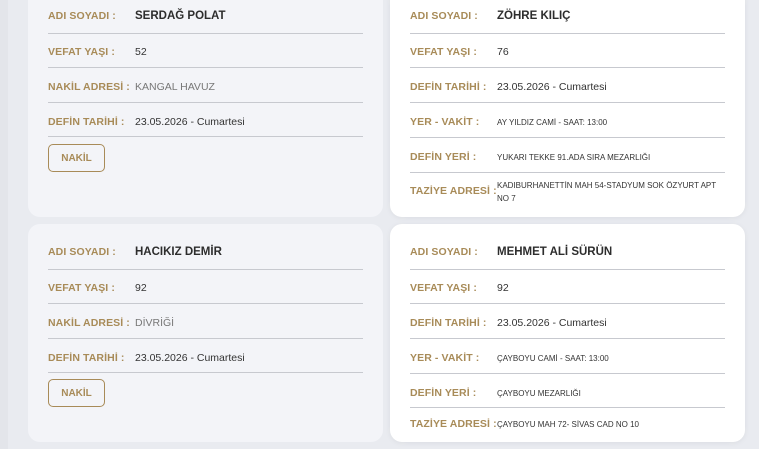 This screenshot has height=449, width=759. Describe the element at coordinates (567, 51) in the screenshot. I see `info-row-age: VEFAT YAŞI : 76` at that location.